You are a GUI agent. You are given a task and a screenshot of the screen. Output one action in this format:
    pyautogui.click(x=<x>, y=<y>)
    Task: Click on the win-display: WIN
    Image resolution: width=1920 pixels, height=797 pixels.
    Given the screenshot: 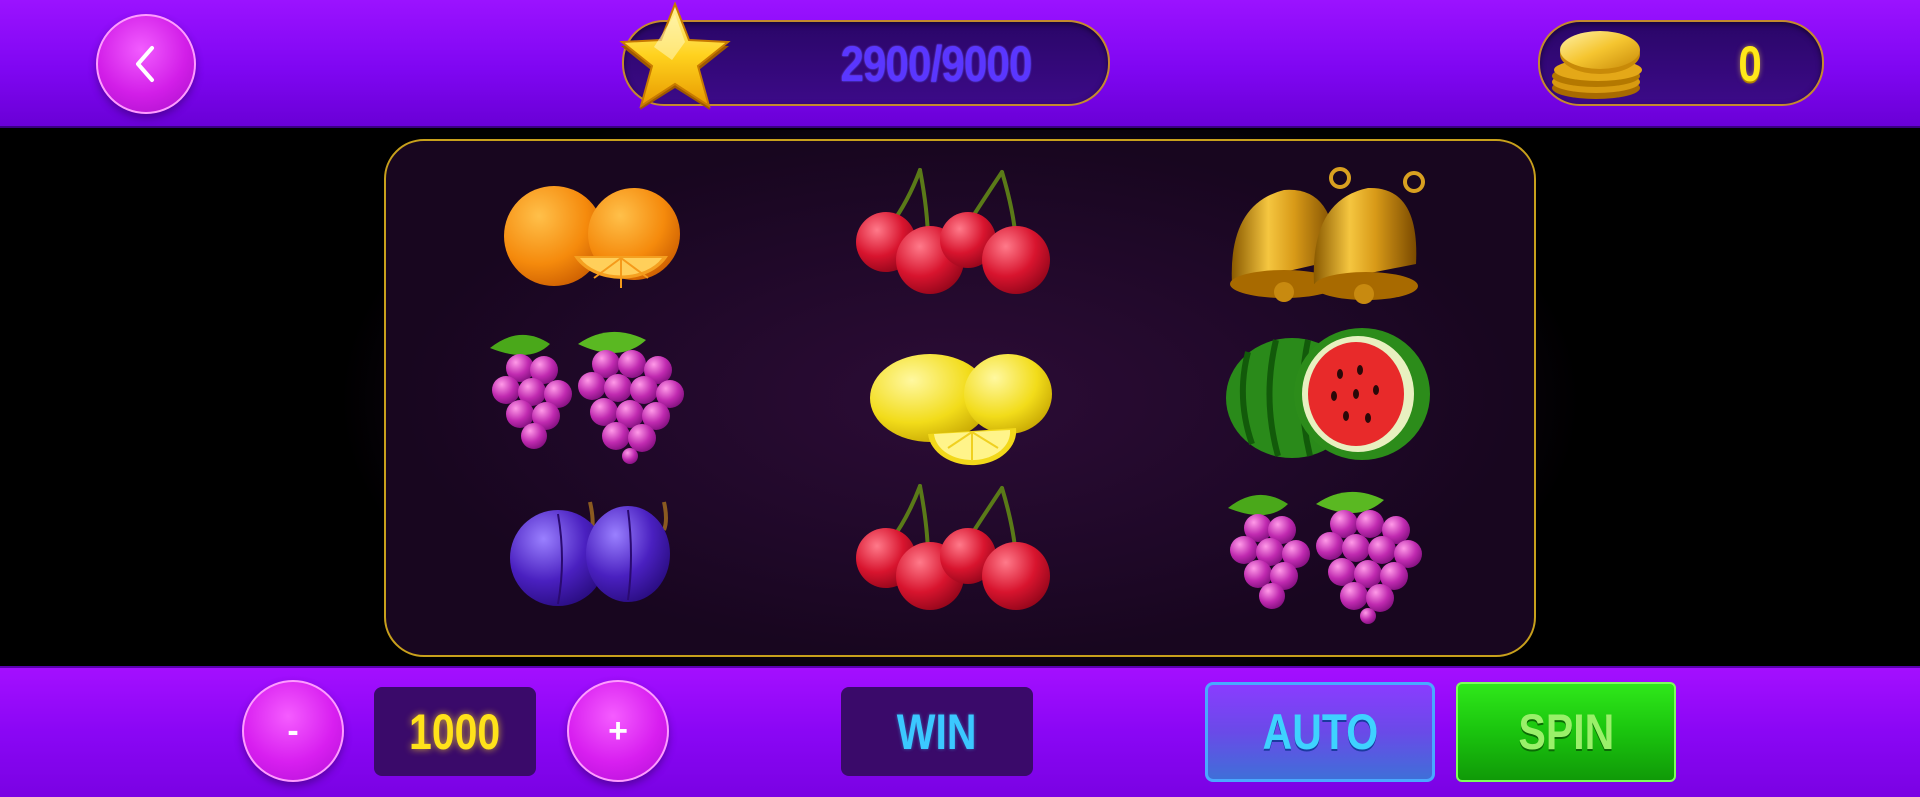 What is the action you would take?
    pyautogui.click(x=937, y=731)
    